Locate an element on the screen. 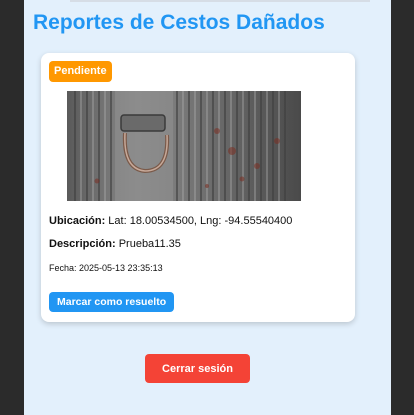 This screenshot has width=414, height=415. status-badge: Pendiente is located at coordinates (80, 71).